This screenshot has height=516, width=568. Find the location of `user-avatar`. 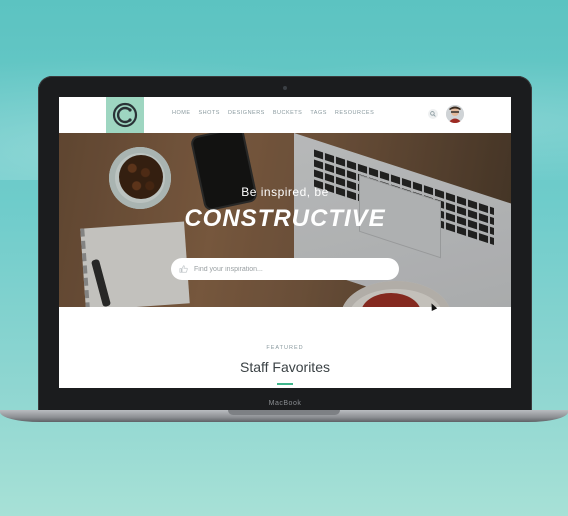

user-avatar is located at coordinates (455, 114).